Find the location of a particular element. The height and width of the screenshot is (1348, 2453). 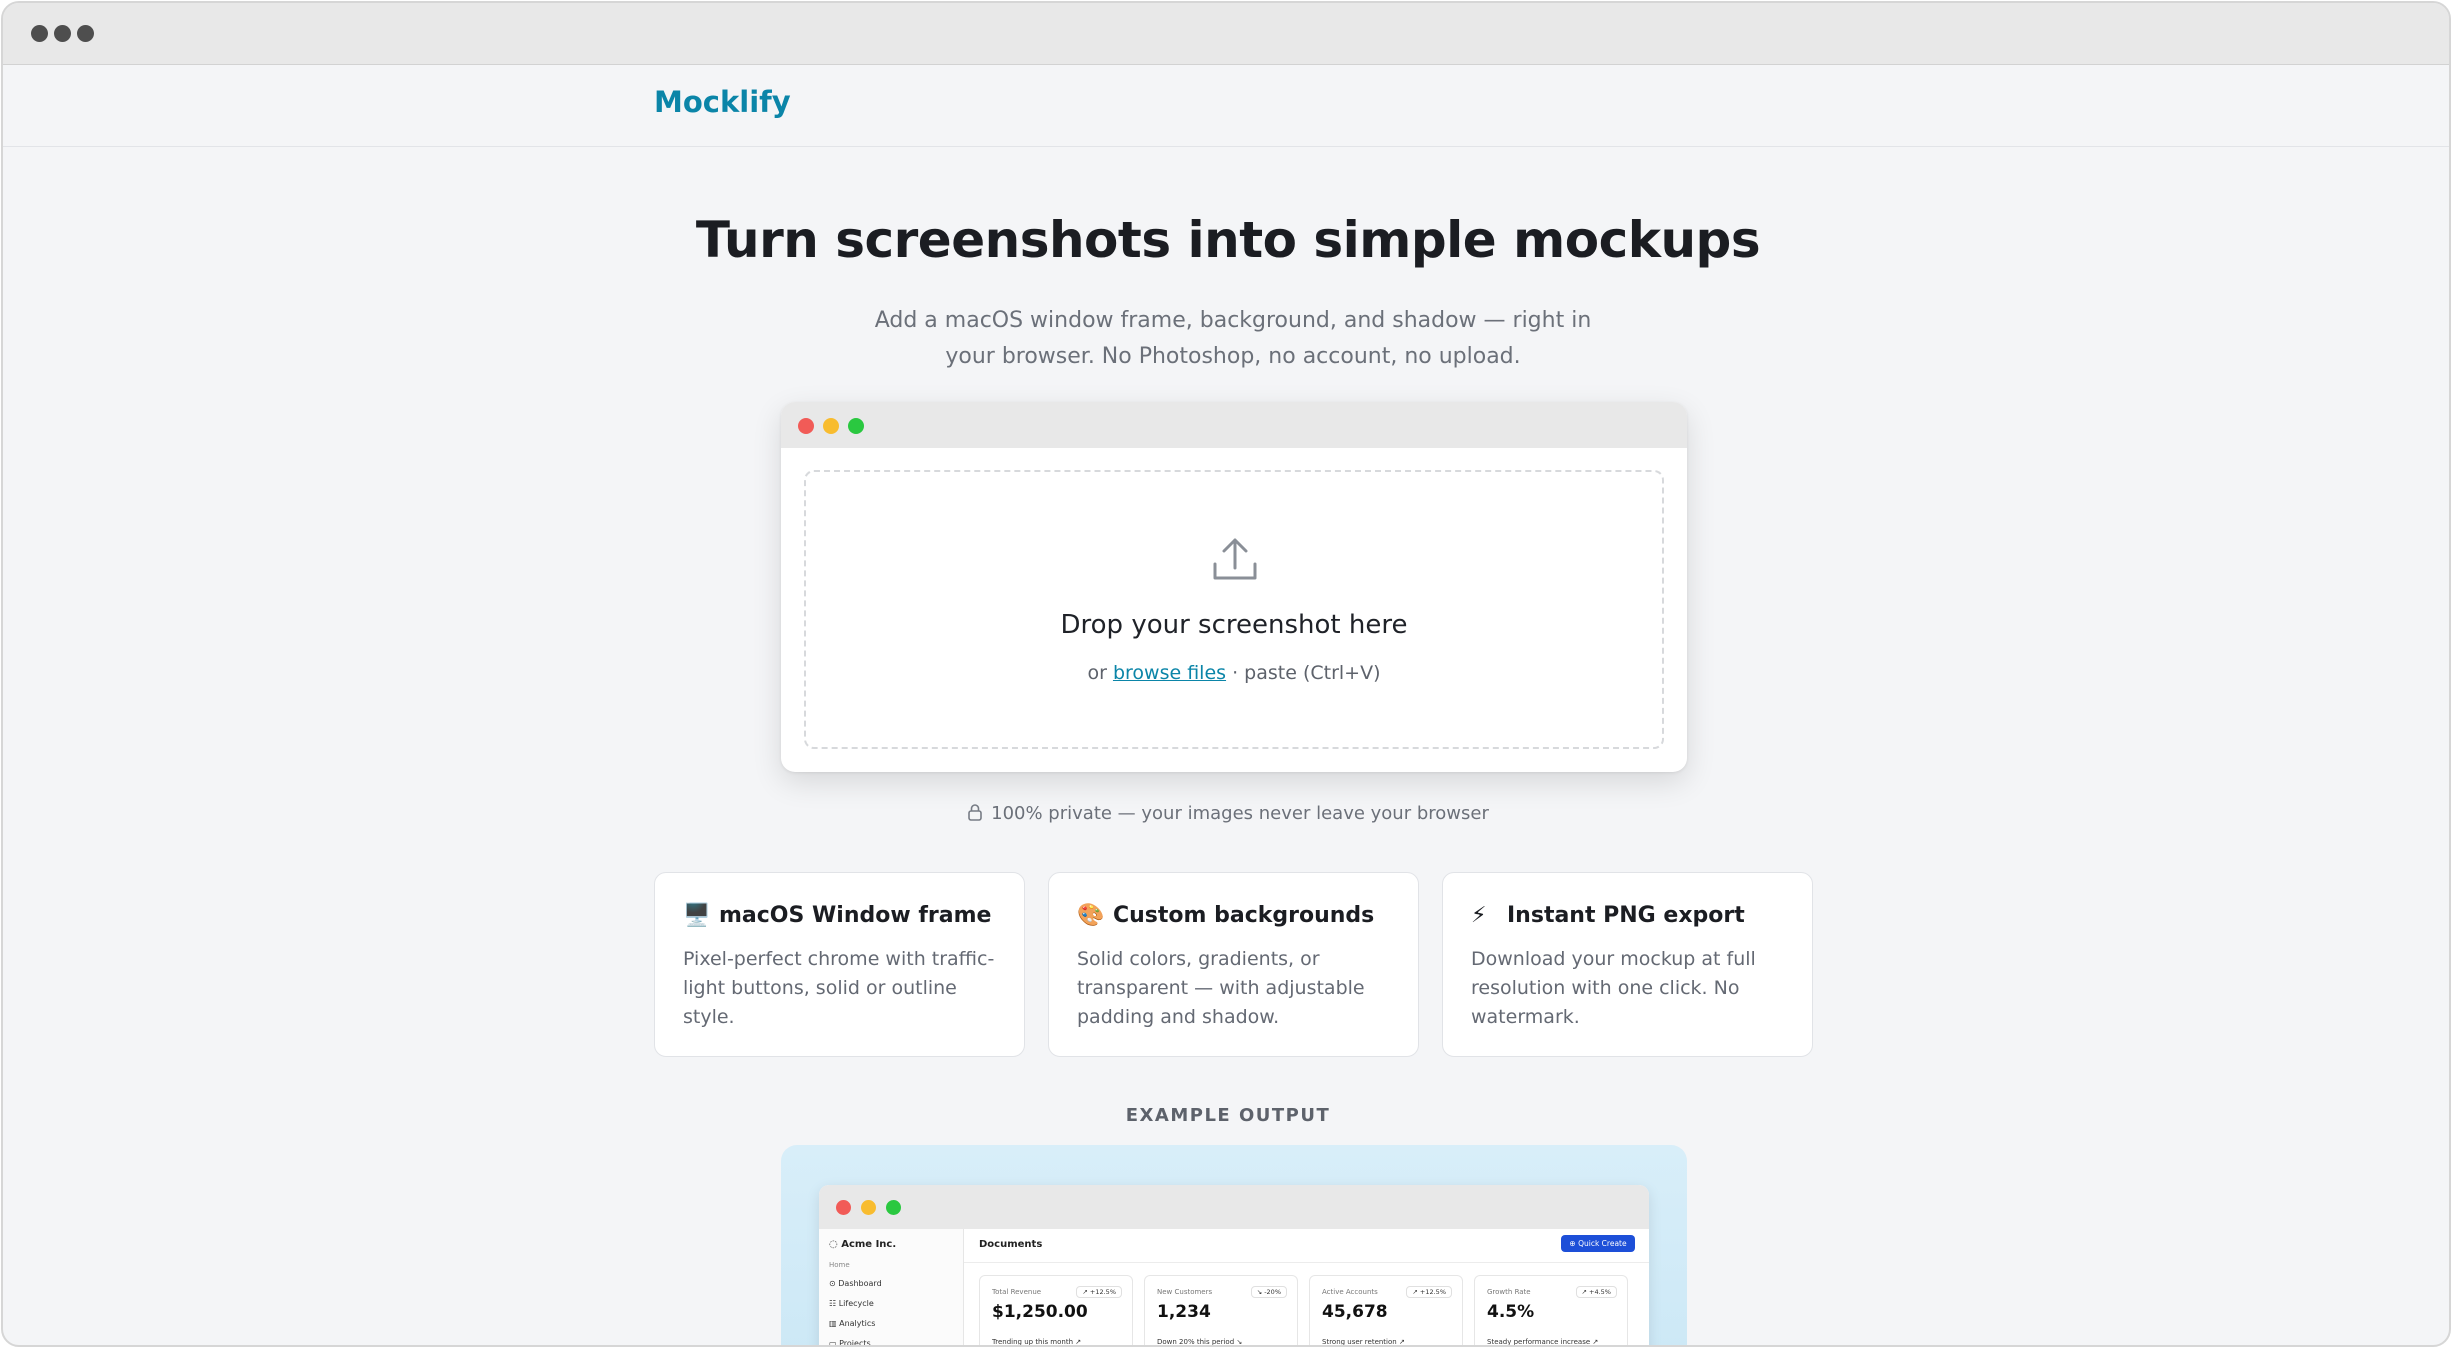

feature-heading: ⚡ Instant PNG export is located at coordinates (1608, 915).